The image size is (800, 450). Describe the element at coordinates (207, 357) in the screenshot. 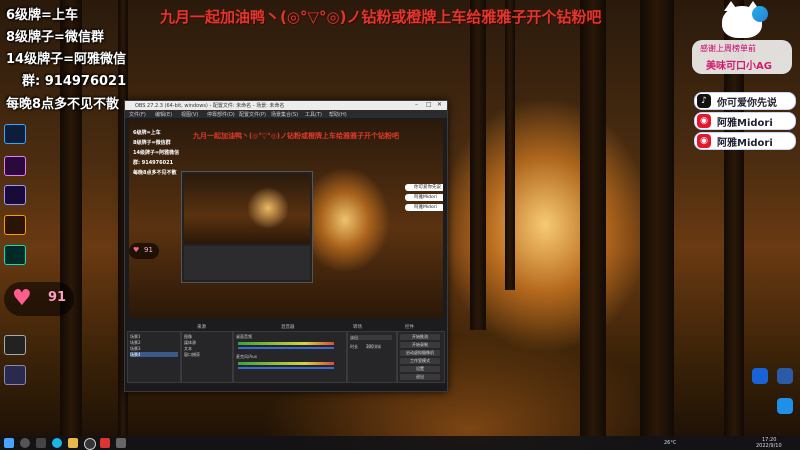

I see `sources-panel: 图像 媒体源 文本 窗口捕获` at that location.